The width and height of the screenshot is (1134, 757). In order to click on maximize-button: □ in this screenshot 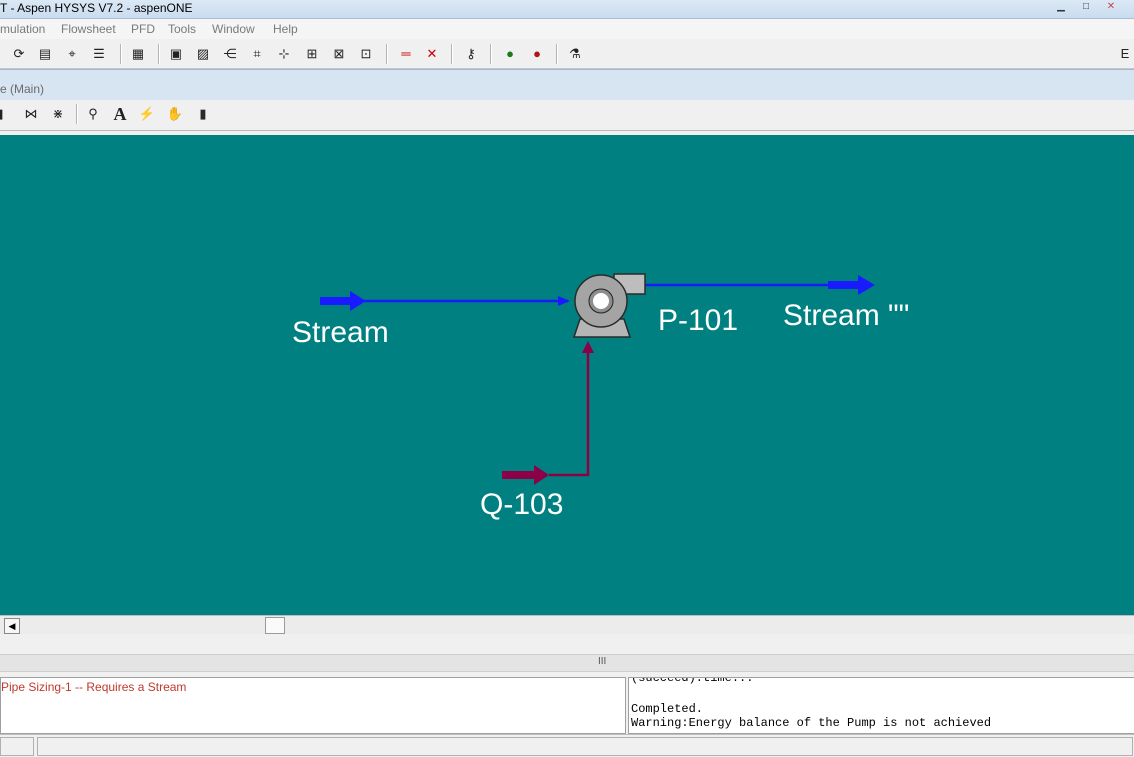, I will do `click(1086, 8)`.